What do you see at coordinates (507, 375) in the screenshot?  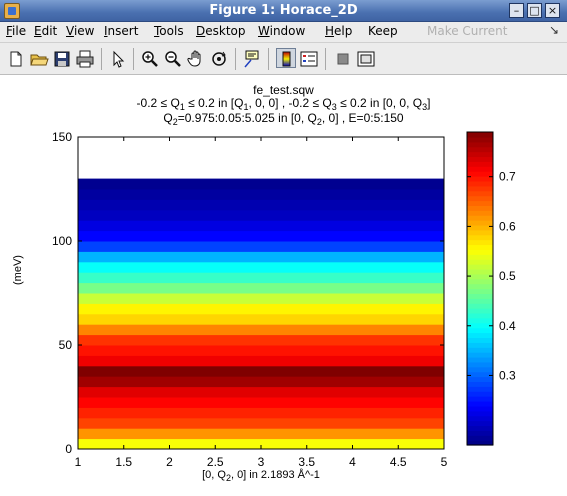 I see `colorbar-tick-label: 0.3` at bounding box center [507, 375].